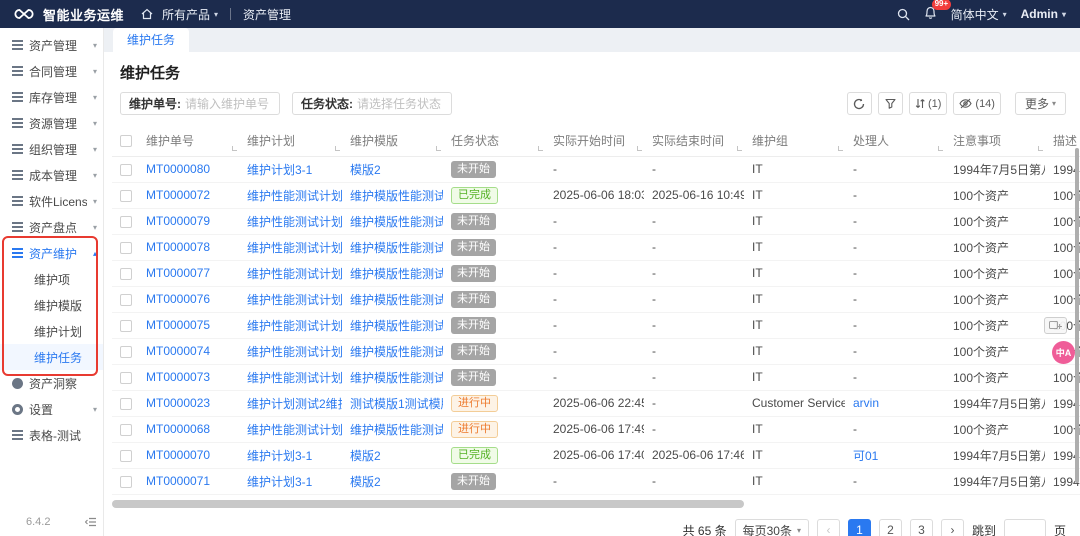 This screenshot has height=536, width=1080. What do you see at coordinates (188, 455) in the screenshot?
I see `maintenance-order-link: MT0000070` at bounding box center [188, 455].